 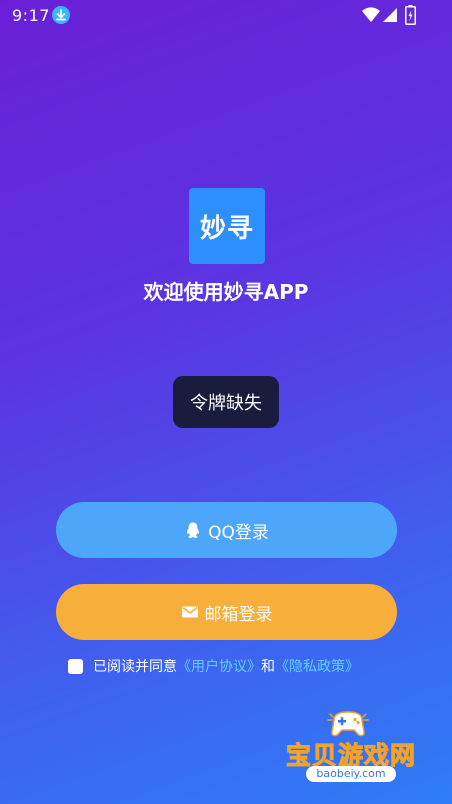 I want to click on app-logo: 妙寻, so click(x=227, y=226).